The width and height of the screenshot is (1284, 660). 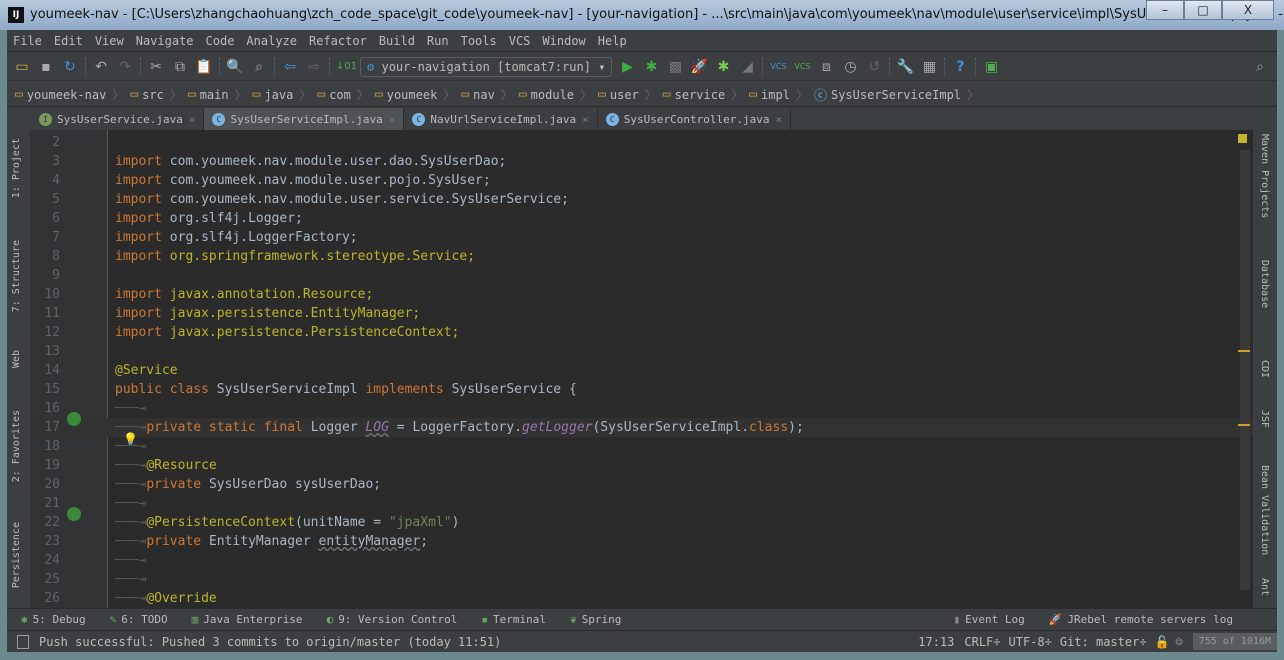 What do you see at coordinates (747, 67) in the screenshot?
I see `stop-icon: ◢` at bounding box center [747, 67].